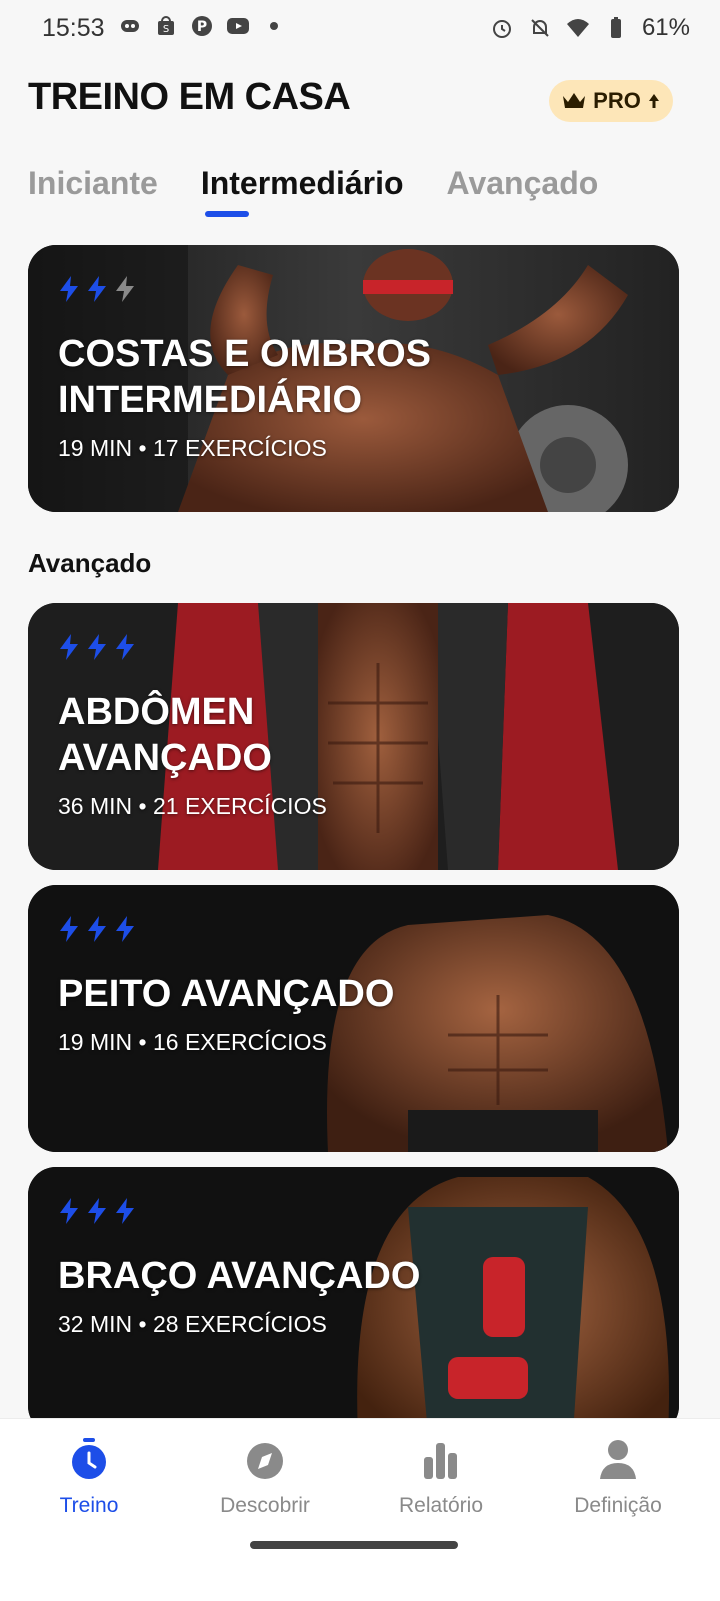 Image resolution: width=720 pixels, height=1601 pixels. I want to click on pro-button: PRO, so click(611, 101).